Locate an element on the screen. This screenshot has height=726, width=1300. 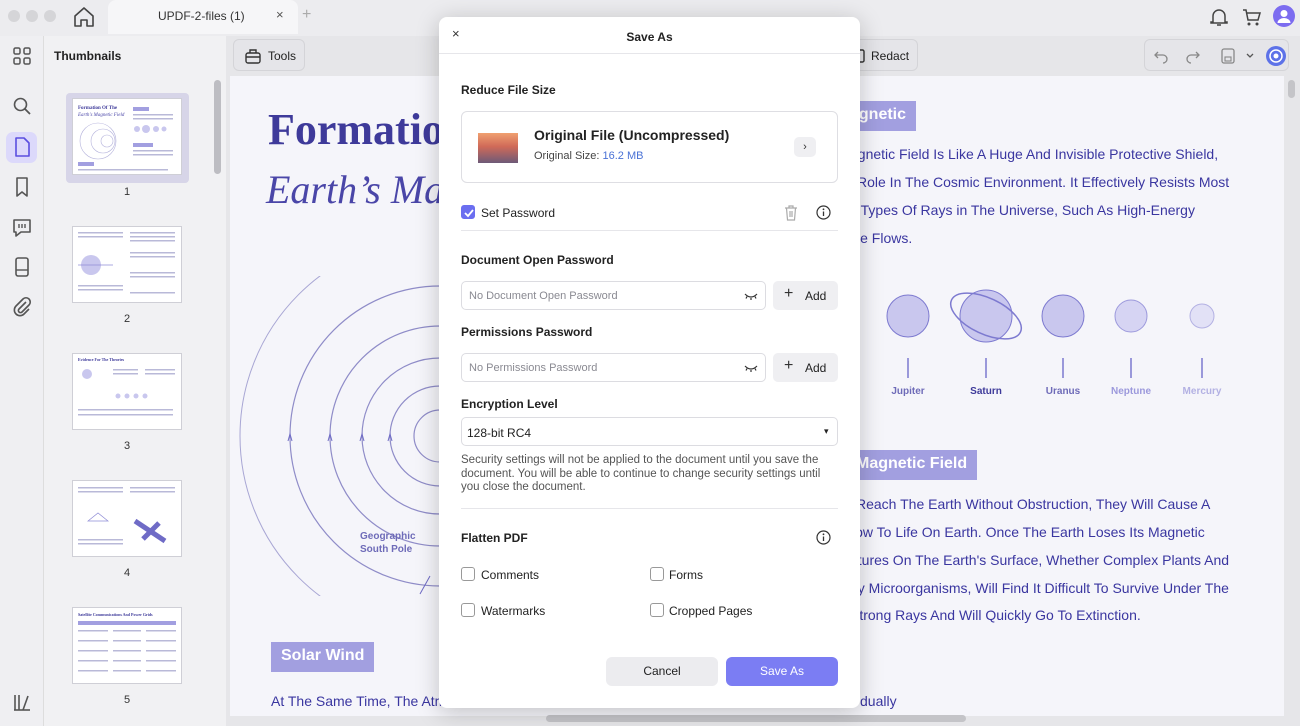
planet-label: Saturn is located at coordinates (986, 391).